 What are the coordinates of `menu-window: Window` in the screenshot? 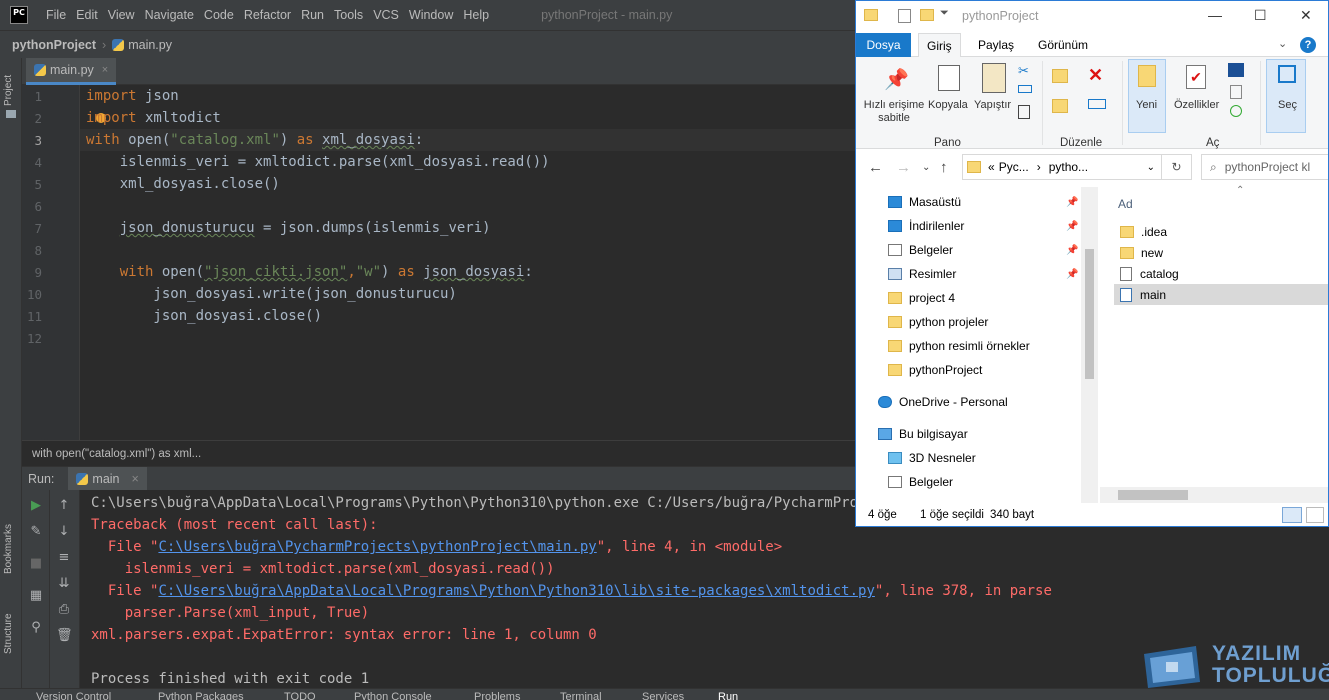 It's located at (431, 15).